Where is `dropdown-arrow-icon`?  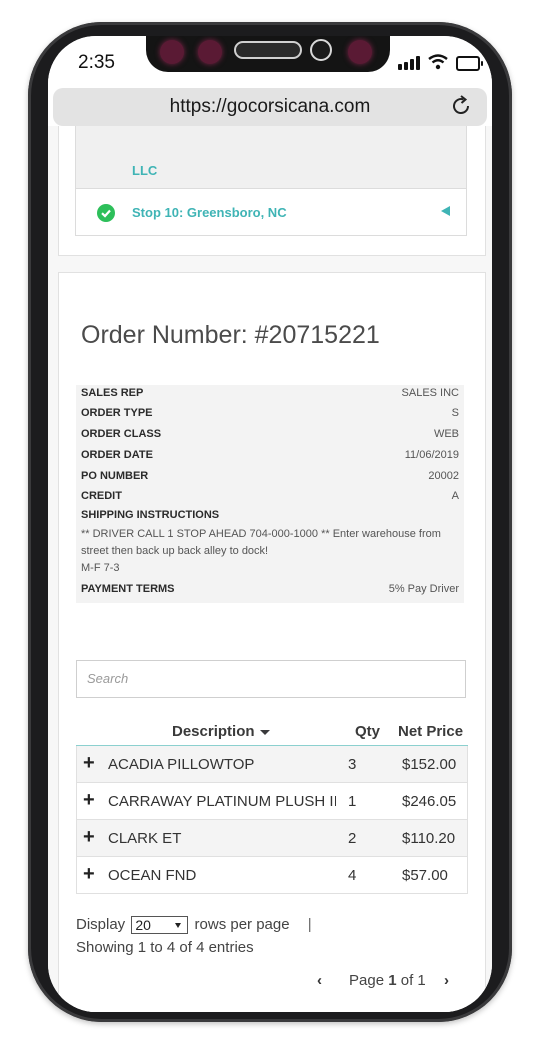
dropdown-arrow-icon is located at coordinates (178, 926).